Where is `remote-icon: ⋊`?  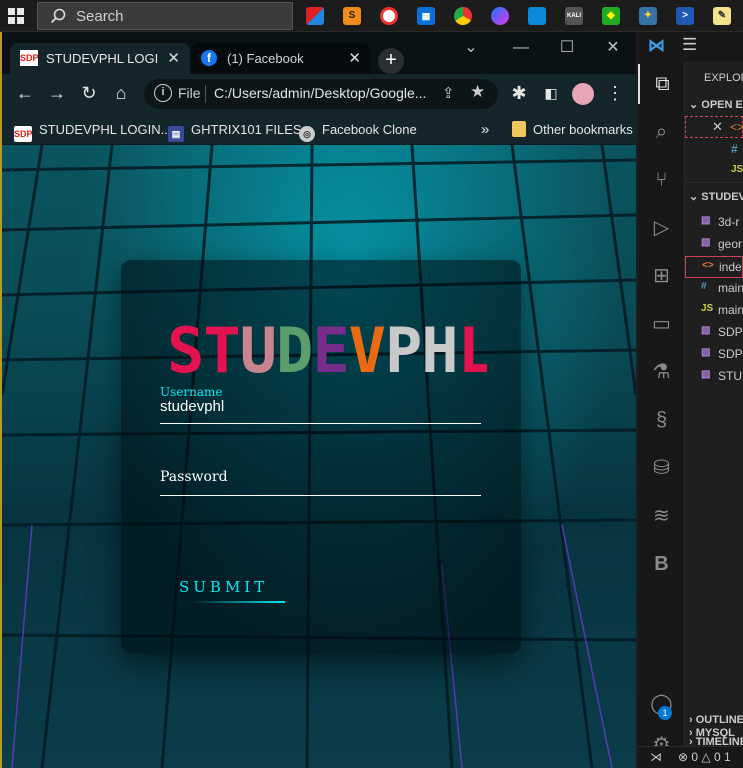 remote-icon: ⋊ is located at coordinates (656, 757).